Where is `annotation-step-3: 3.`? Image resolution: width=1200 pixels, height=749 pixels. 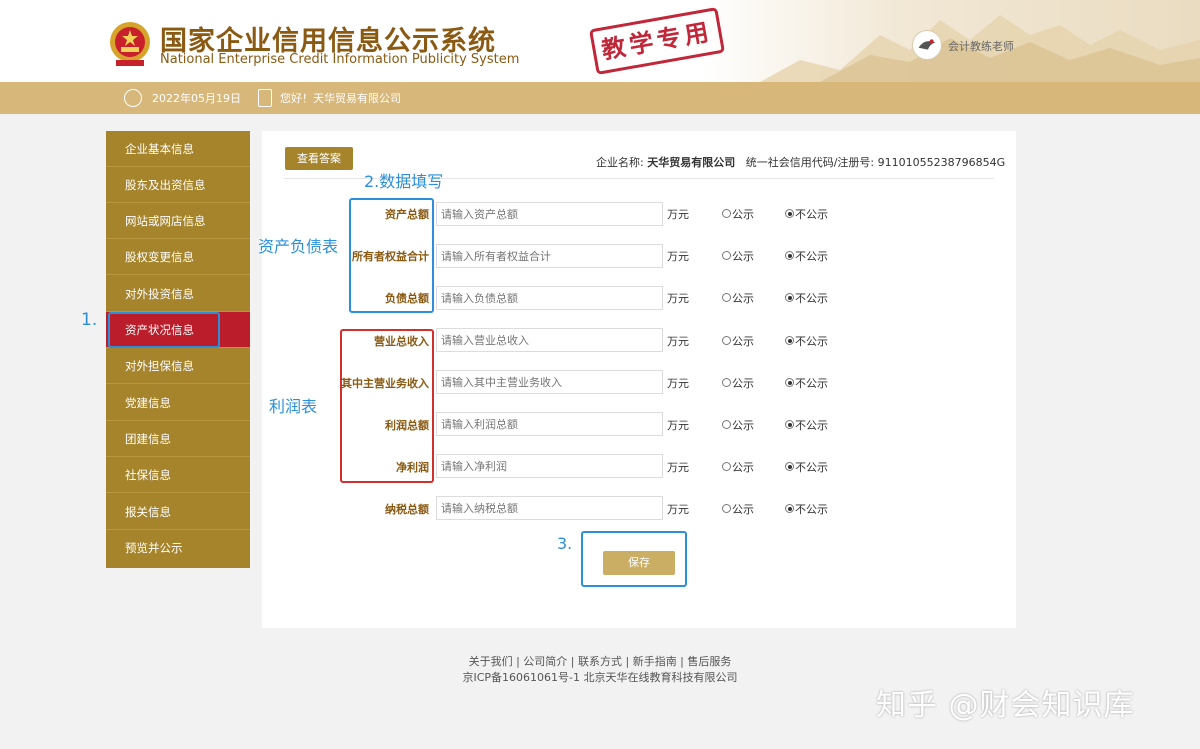 annotation-step-3: 3. is located at coordinates (565, 543).